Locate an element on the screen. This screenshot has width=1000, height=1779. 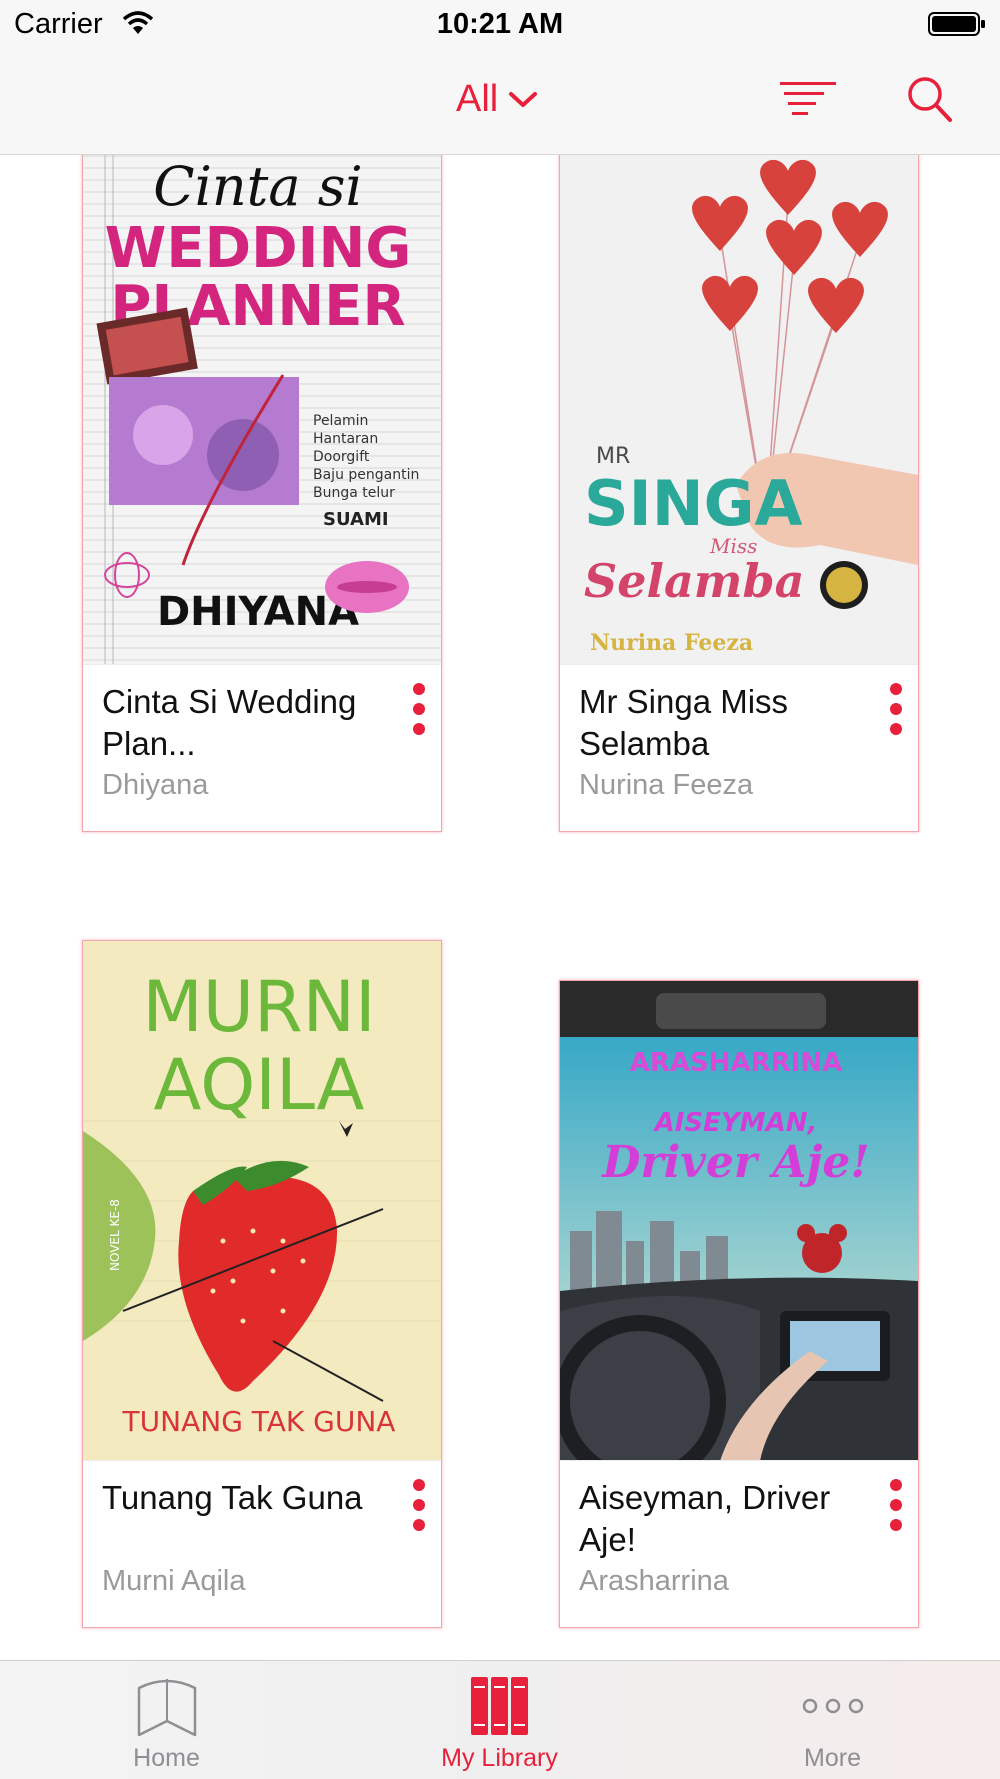
status-time: 10:21 AM is located at coordinates (500, 24).